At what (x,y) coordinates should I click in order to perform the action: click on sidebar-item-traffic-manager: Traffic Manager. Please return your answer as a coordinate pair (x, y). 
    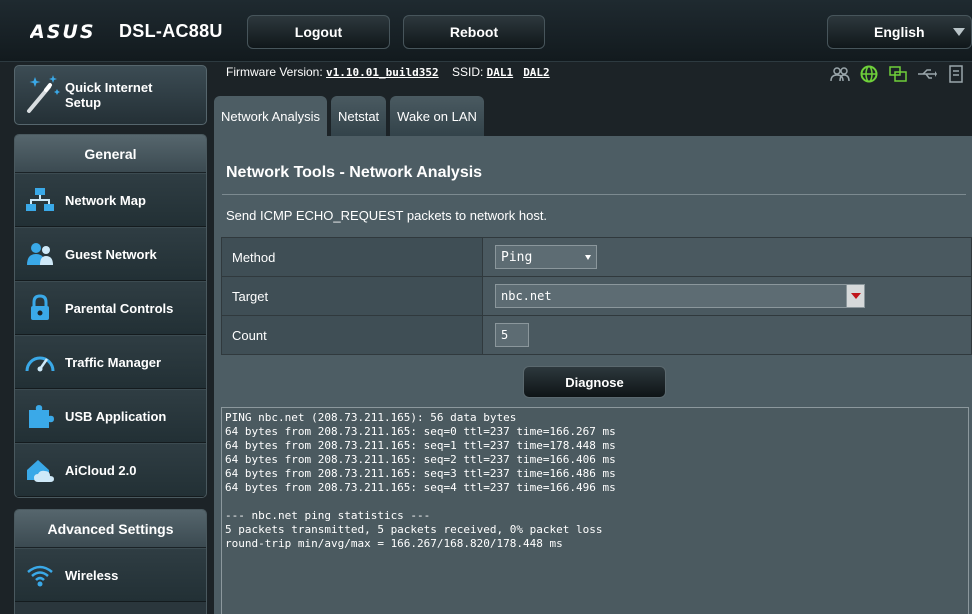
    Looking at the image, I should click on (110, 362).